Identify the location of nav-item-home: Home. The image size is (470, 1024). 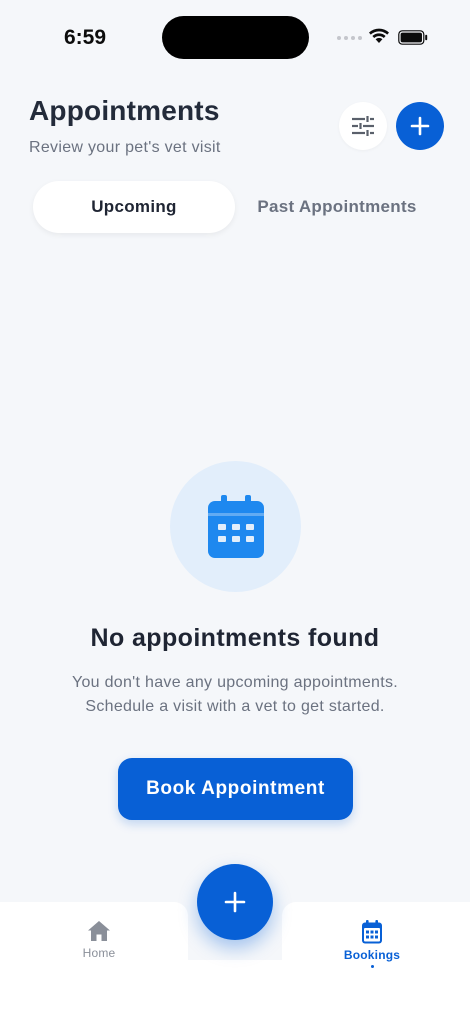
(99, 940).